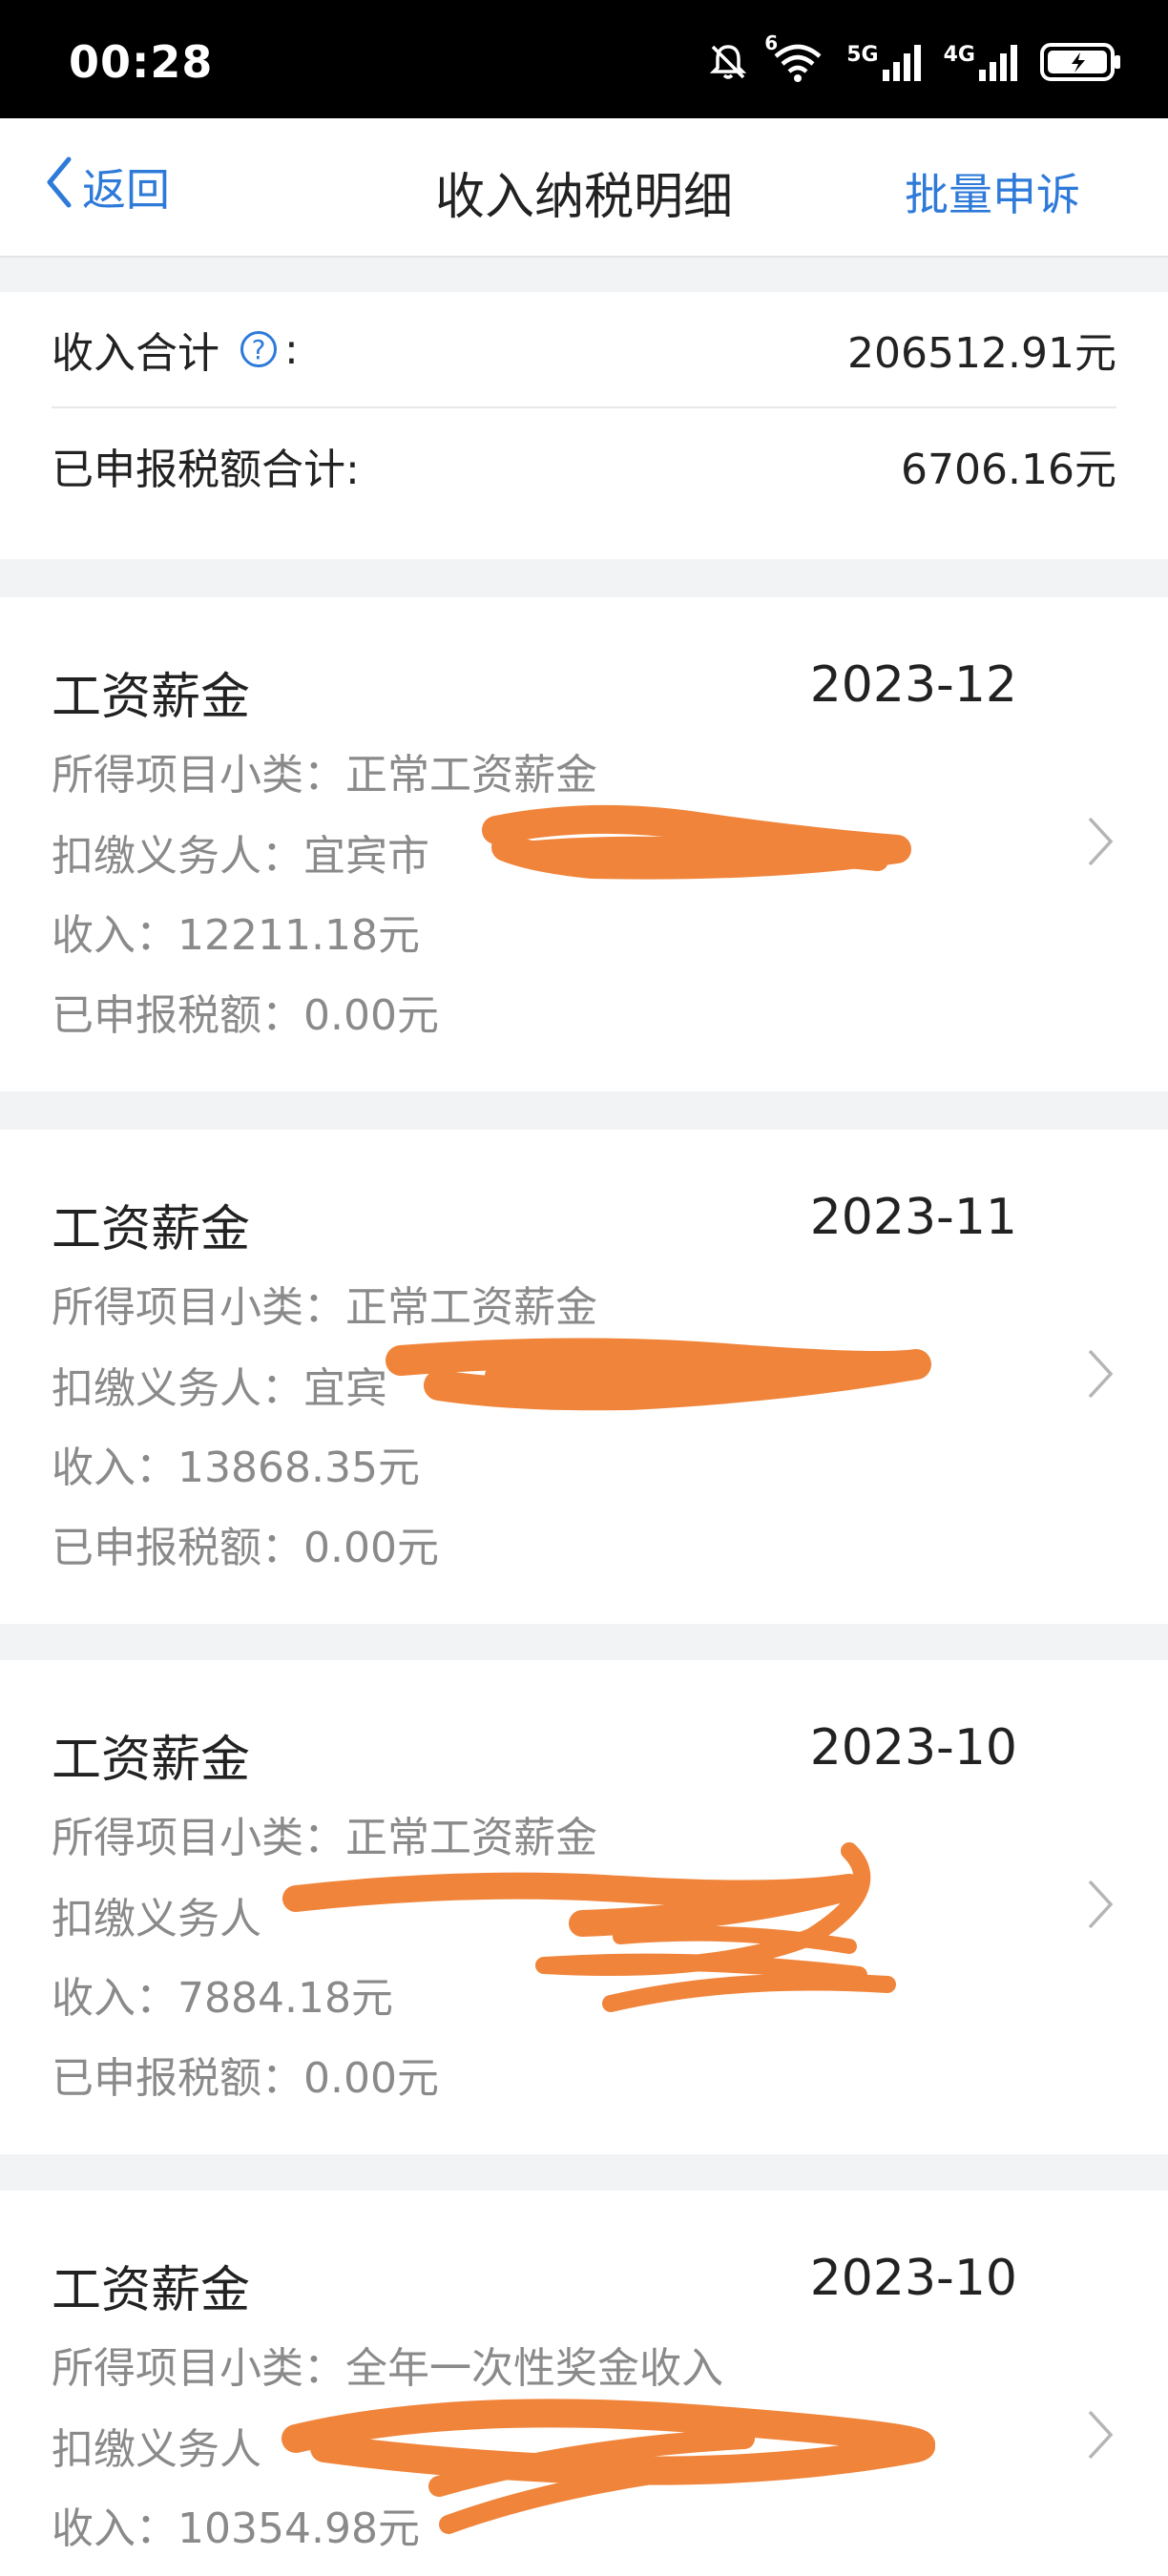 The width and height of the screenshot is (1168, 2576). Describe the element at coordinates (862, 55) in the screenshot. I see `net-label-5g: 5G` at that location.